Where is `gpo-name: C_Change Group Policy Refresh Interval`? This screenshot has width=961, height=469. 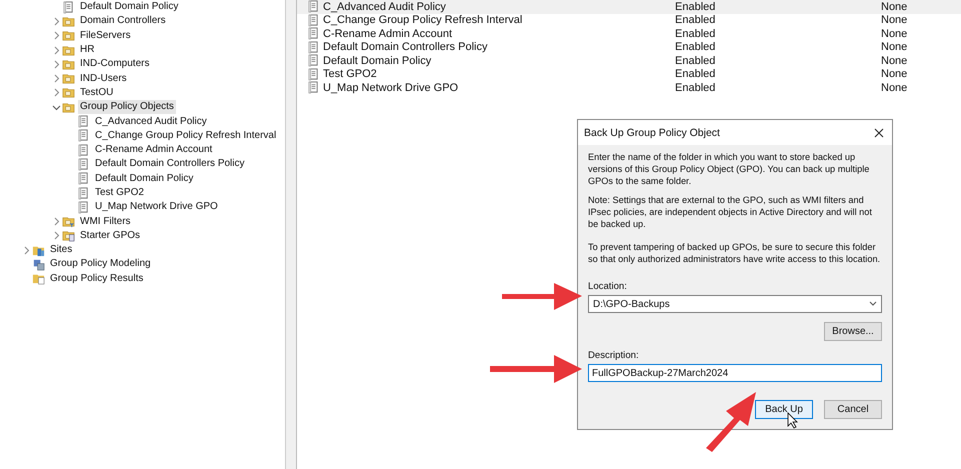 gpo-name: C_Change Group Policy Refresh Interval is located at coordinates (499, 20).